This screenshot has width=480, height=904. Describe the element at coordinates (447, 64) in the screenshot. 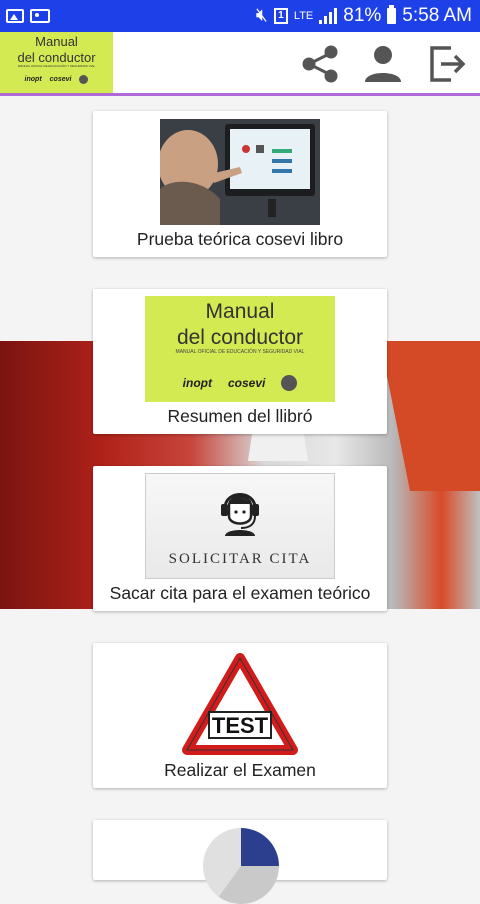

I see `exit-icon` at that location.